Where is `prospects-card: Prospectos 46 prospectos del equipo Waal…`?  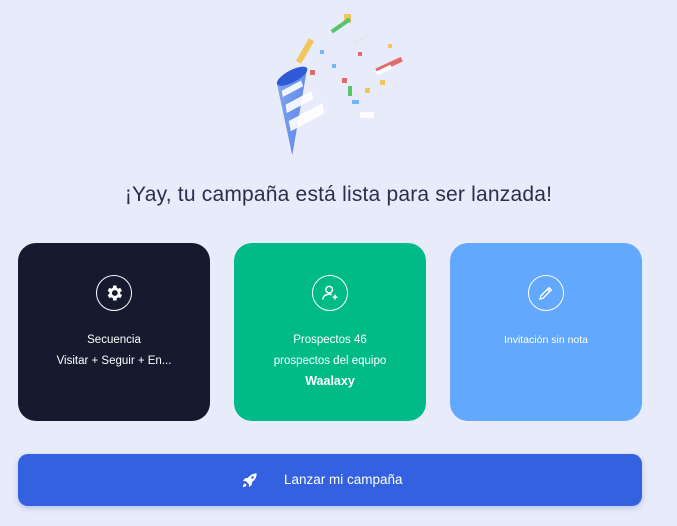
prospects-card: Prospectos 46 prospectos del equipo Waal… is located at coordinates (330, 332).